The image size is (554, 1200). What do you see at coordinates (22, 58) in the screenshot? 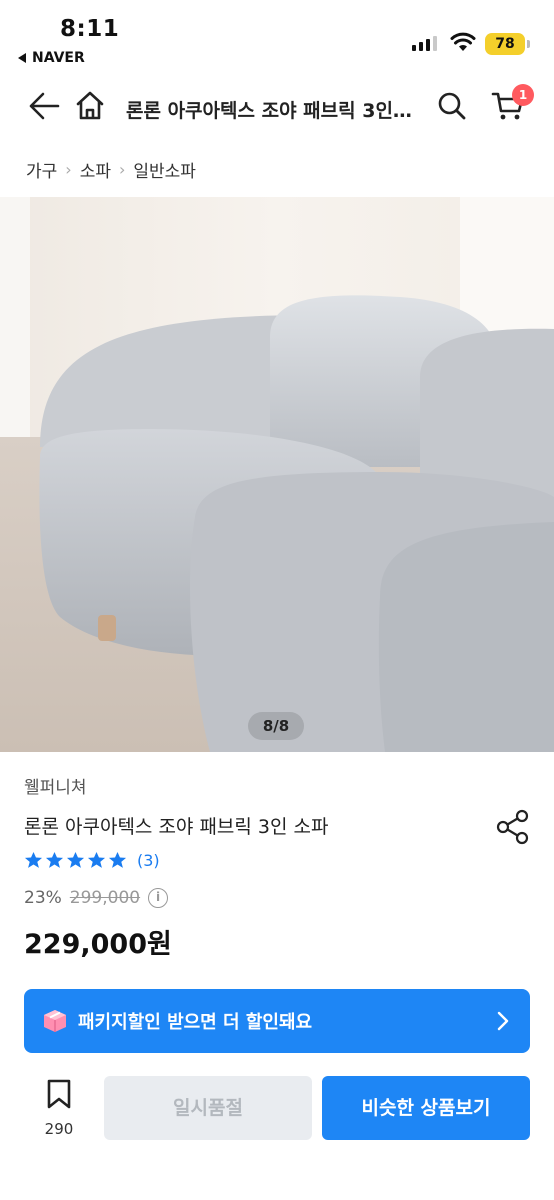
I see `back-triangle-icon` at bounding box center [22, 58].